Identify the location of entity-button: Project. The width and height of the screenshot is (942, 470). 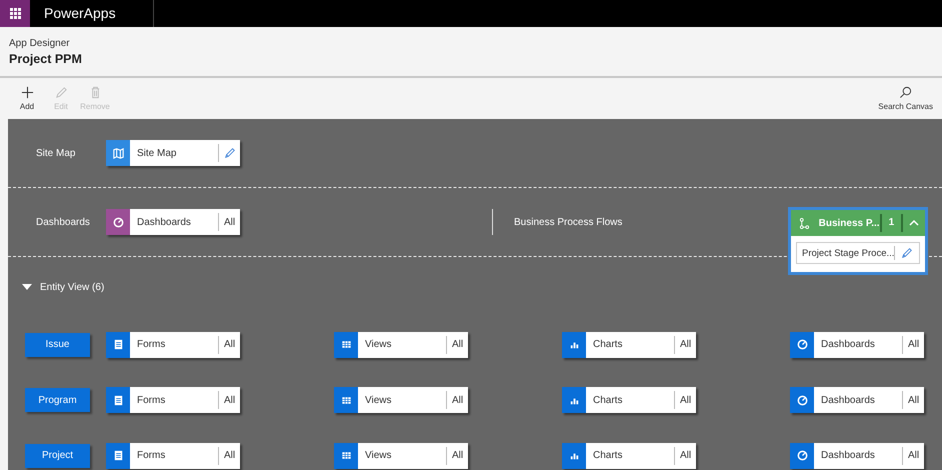
(57, 456).